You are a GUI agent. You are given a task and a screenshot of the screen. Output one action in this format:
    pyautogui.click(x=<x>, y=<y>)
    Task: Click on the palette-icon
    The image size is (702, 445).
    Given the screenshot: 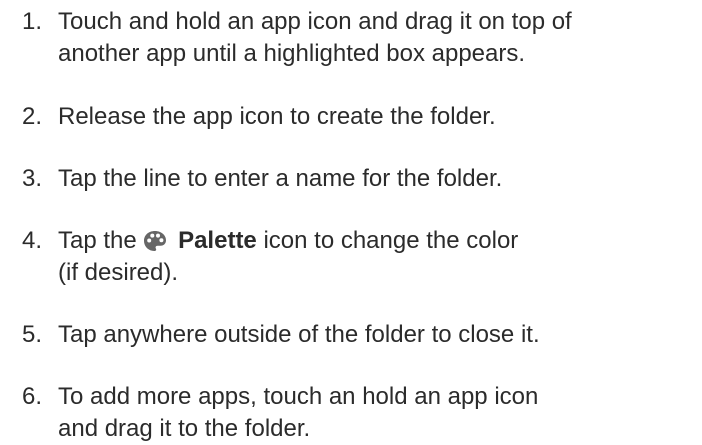 What is the action you would take?
    pyautogui.click(x=155, y=241)
    